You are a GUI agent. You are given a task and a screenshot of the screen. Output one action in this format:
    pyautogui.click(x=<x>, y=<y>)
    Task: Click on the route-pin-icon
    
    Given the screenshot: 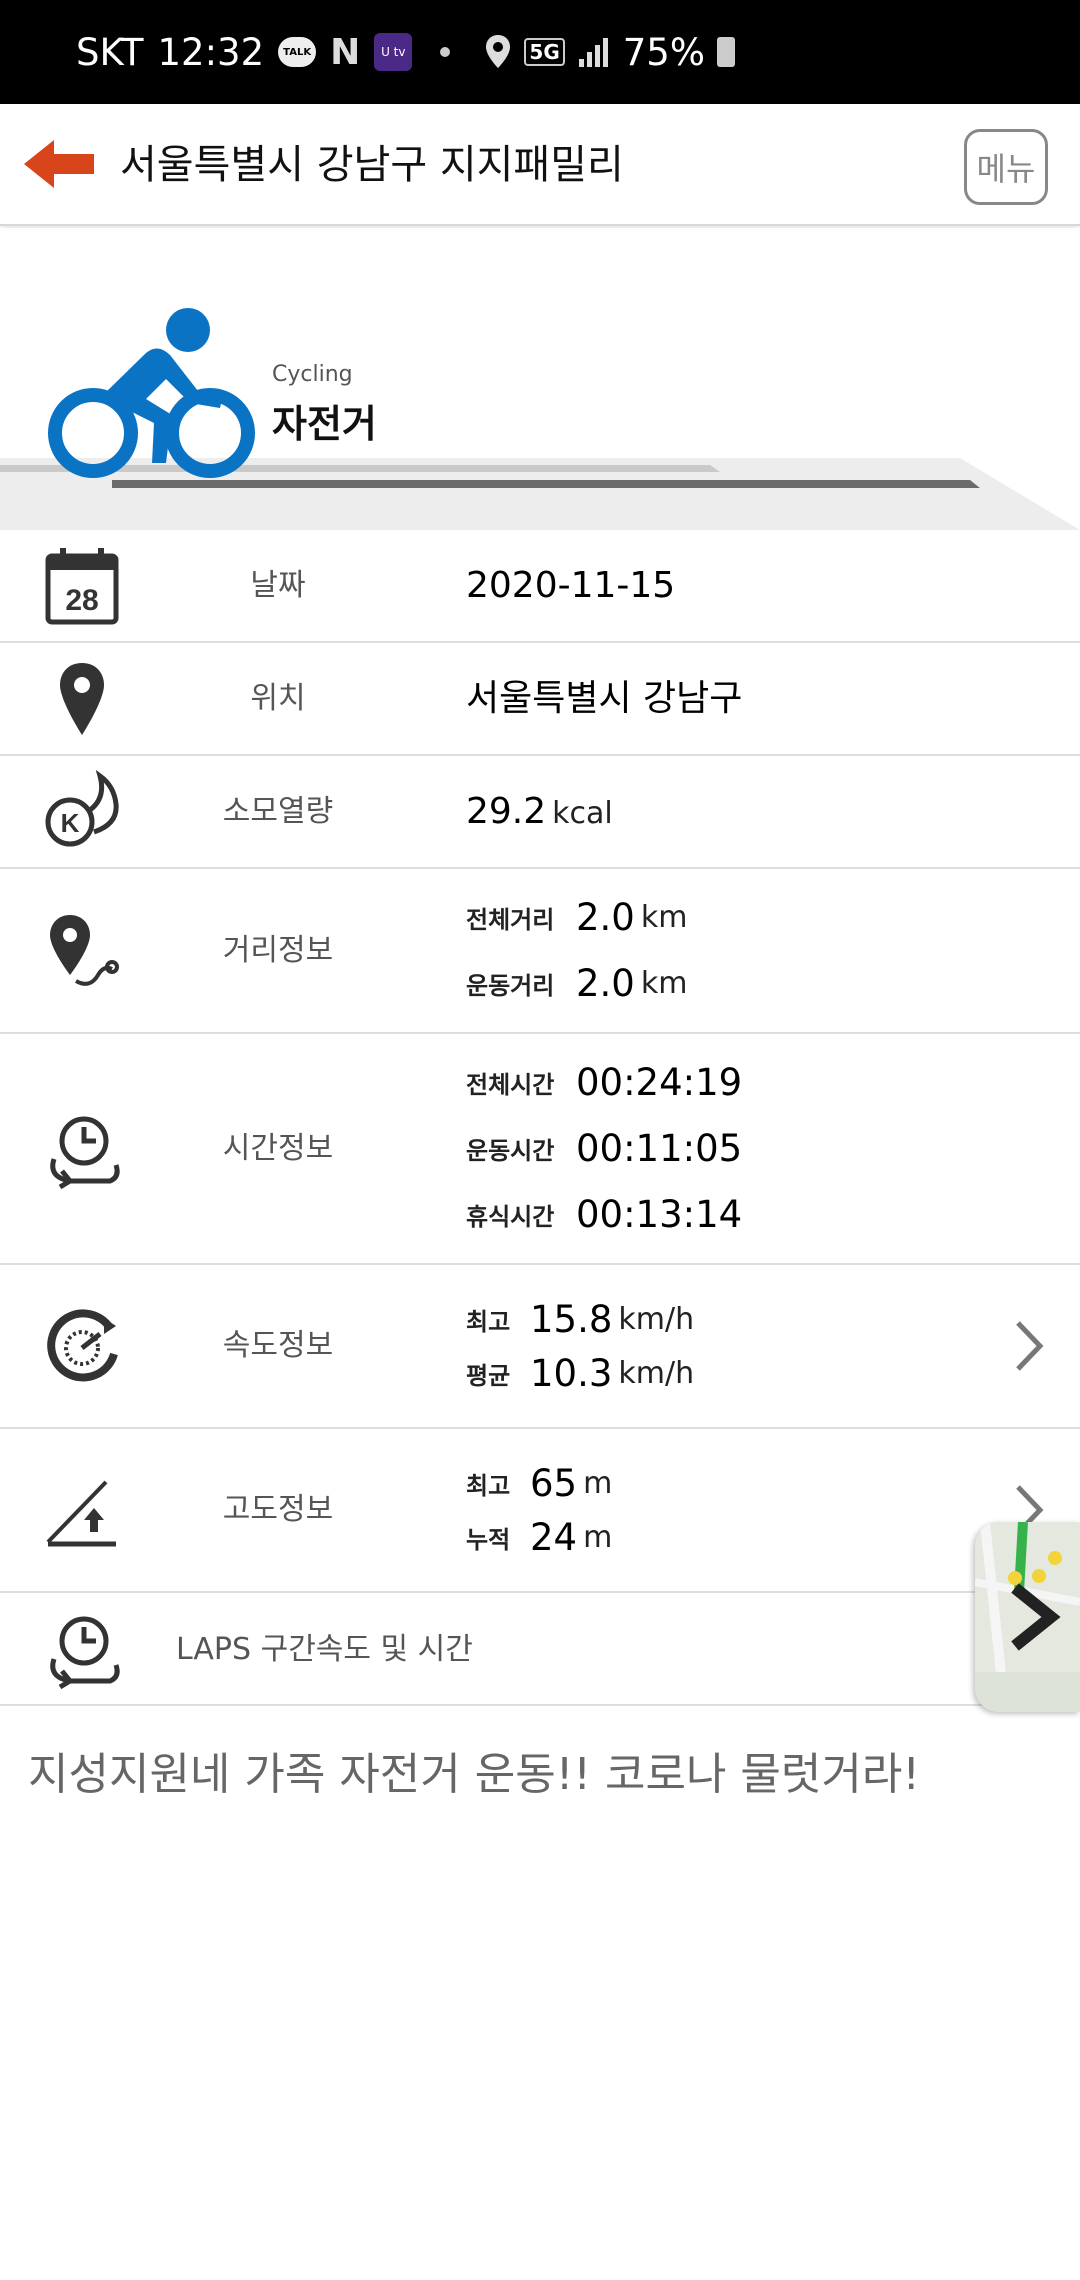 What is the action you would take?
    pyautogui.click(x=84, y=950)
    